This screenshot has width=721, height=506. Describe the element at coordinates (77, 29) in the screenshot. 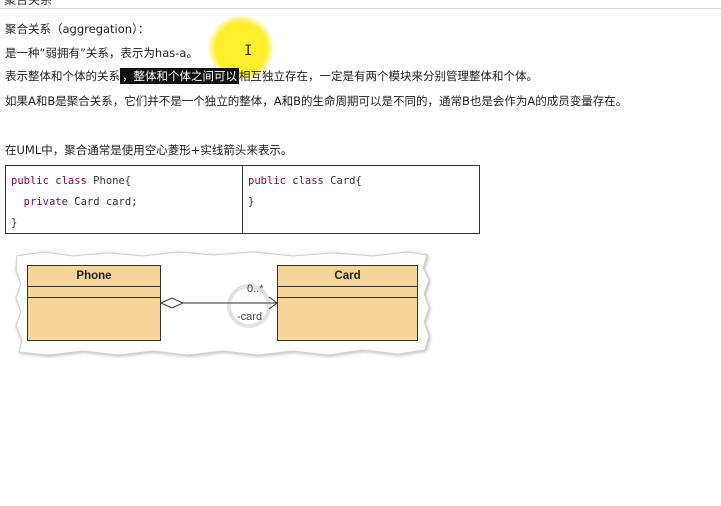

I see `section-heading: 聚合关系（aggregation）：` at that location.